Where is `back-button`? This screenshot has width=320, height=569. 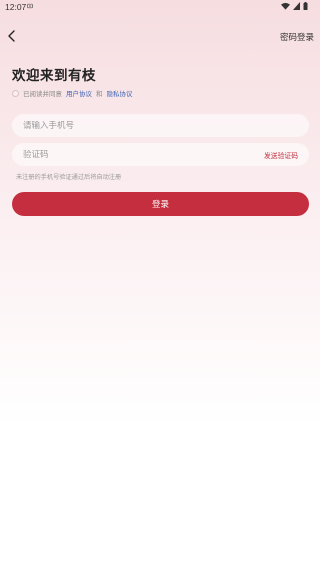
back-button is located at coordinates (11, 36).